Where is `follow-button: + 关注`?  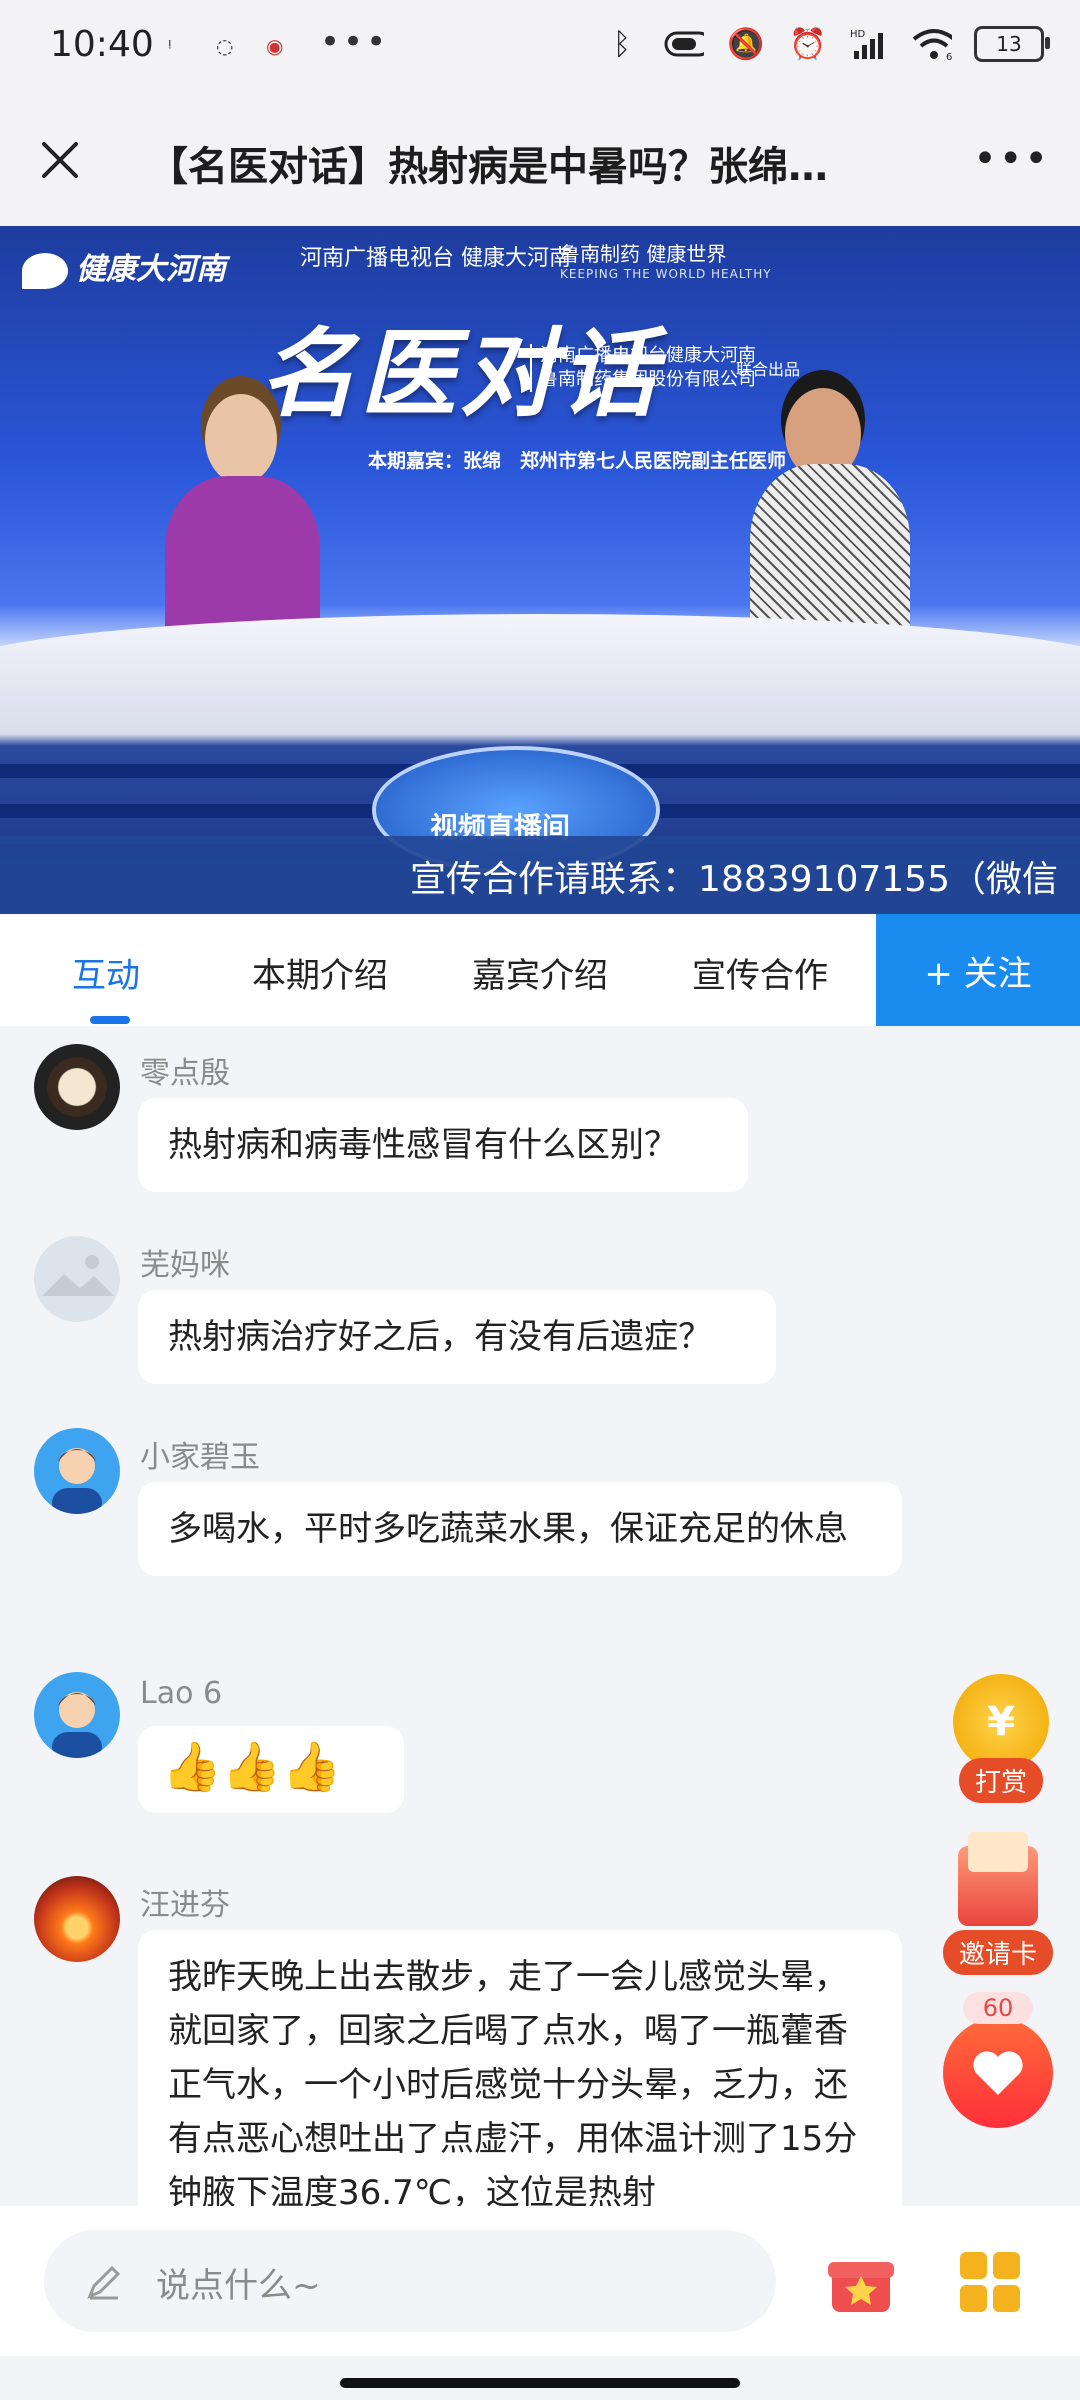
follow-button: + 关注 is located at coordinates (978, 970).